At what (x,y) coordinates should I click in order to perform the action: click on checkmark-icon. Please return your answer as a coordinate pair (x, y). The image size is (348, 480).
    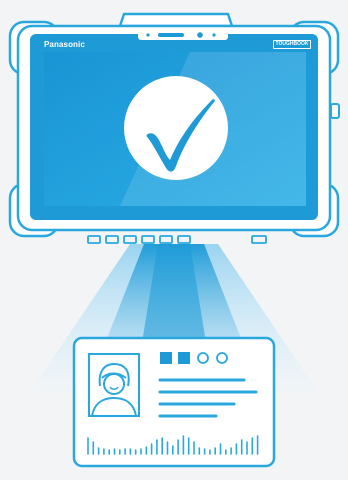
    Looking at the image, I should click on (176, 128).